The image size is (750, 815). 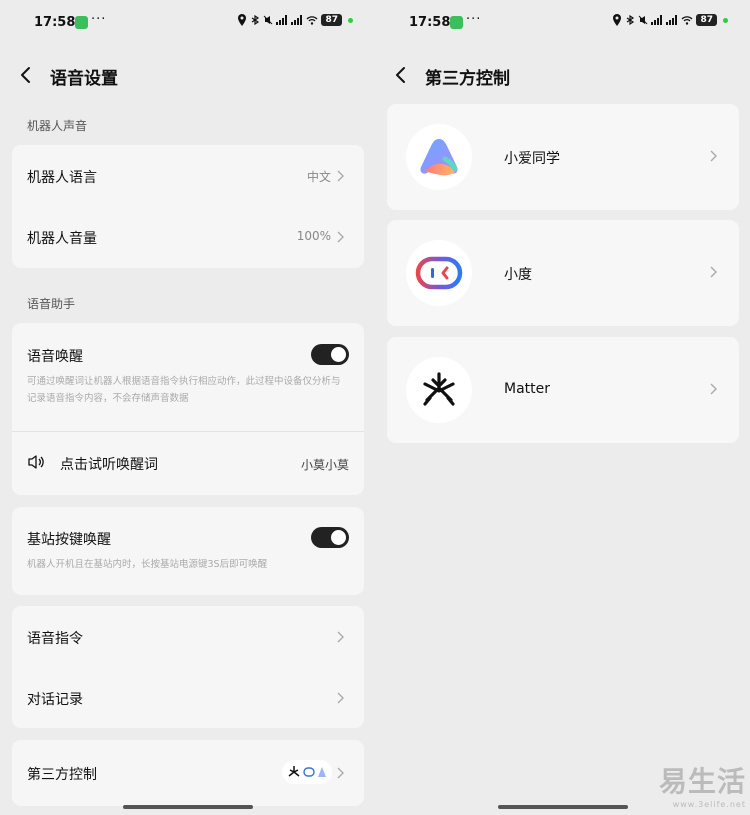 I want to click on voice-wake-toggle, so click(x=330, y=354).